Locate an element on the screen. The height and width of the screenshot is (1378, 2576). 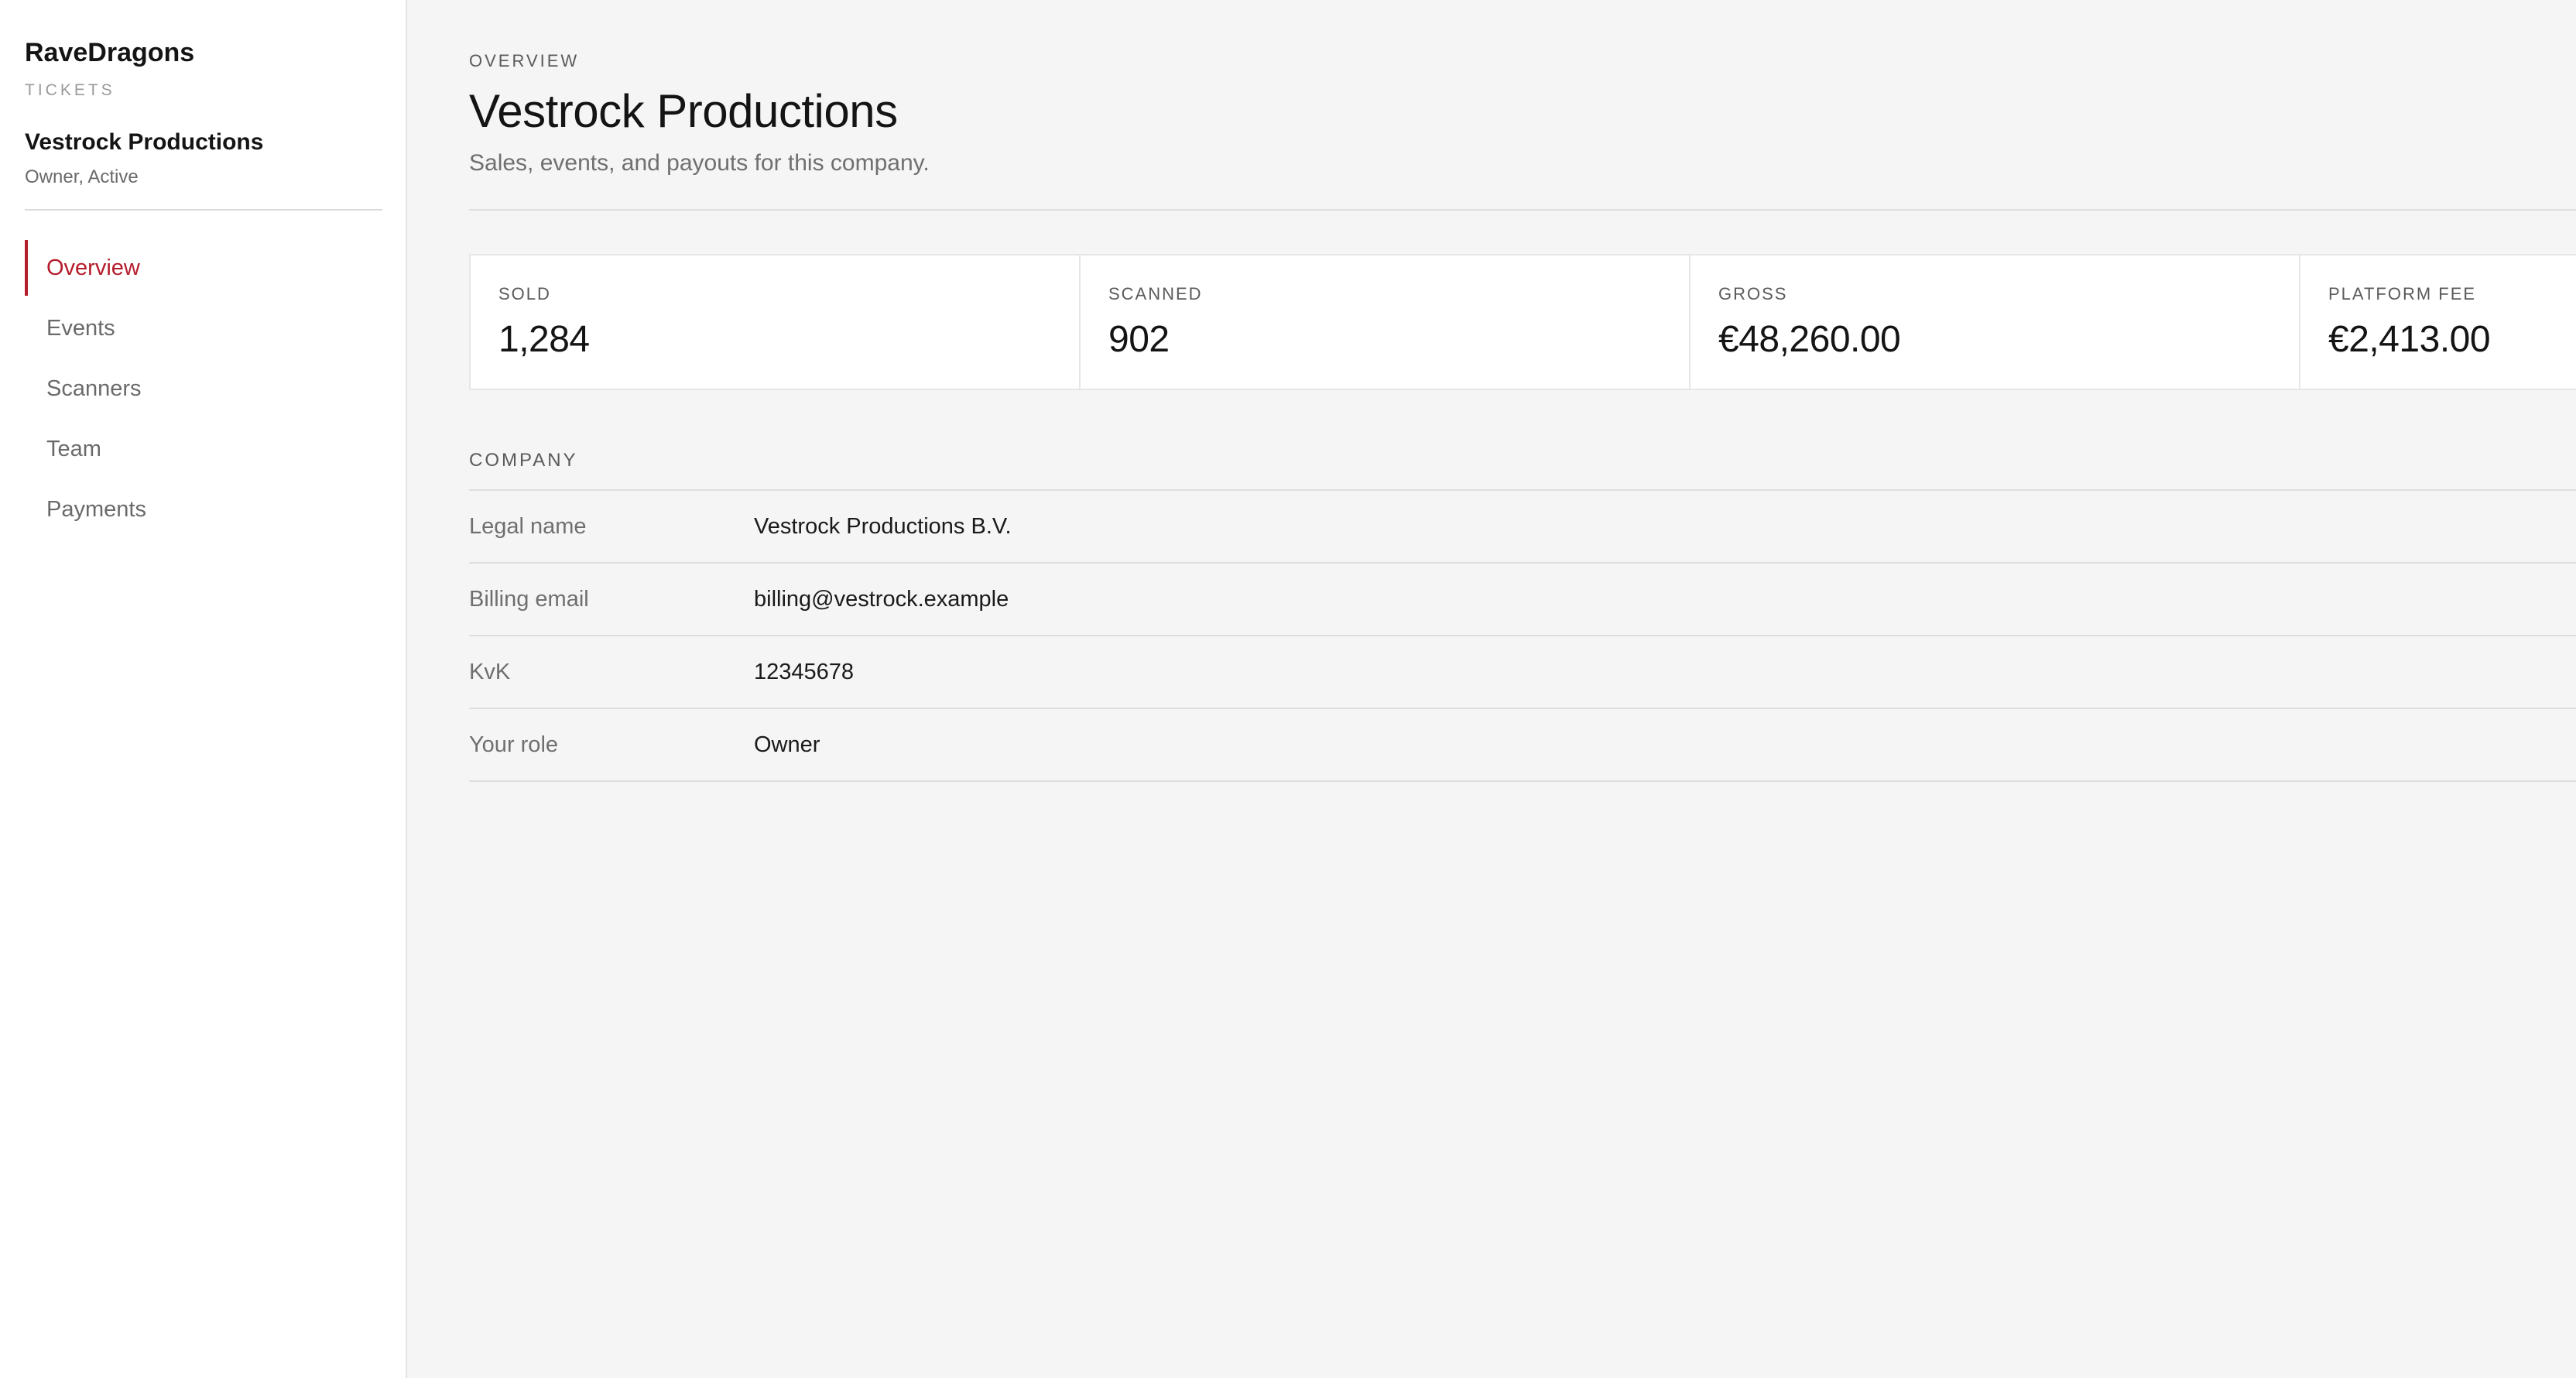
stat-card-scanned: SCANNED 902 is located at coordinates (1385, 322).